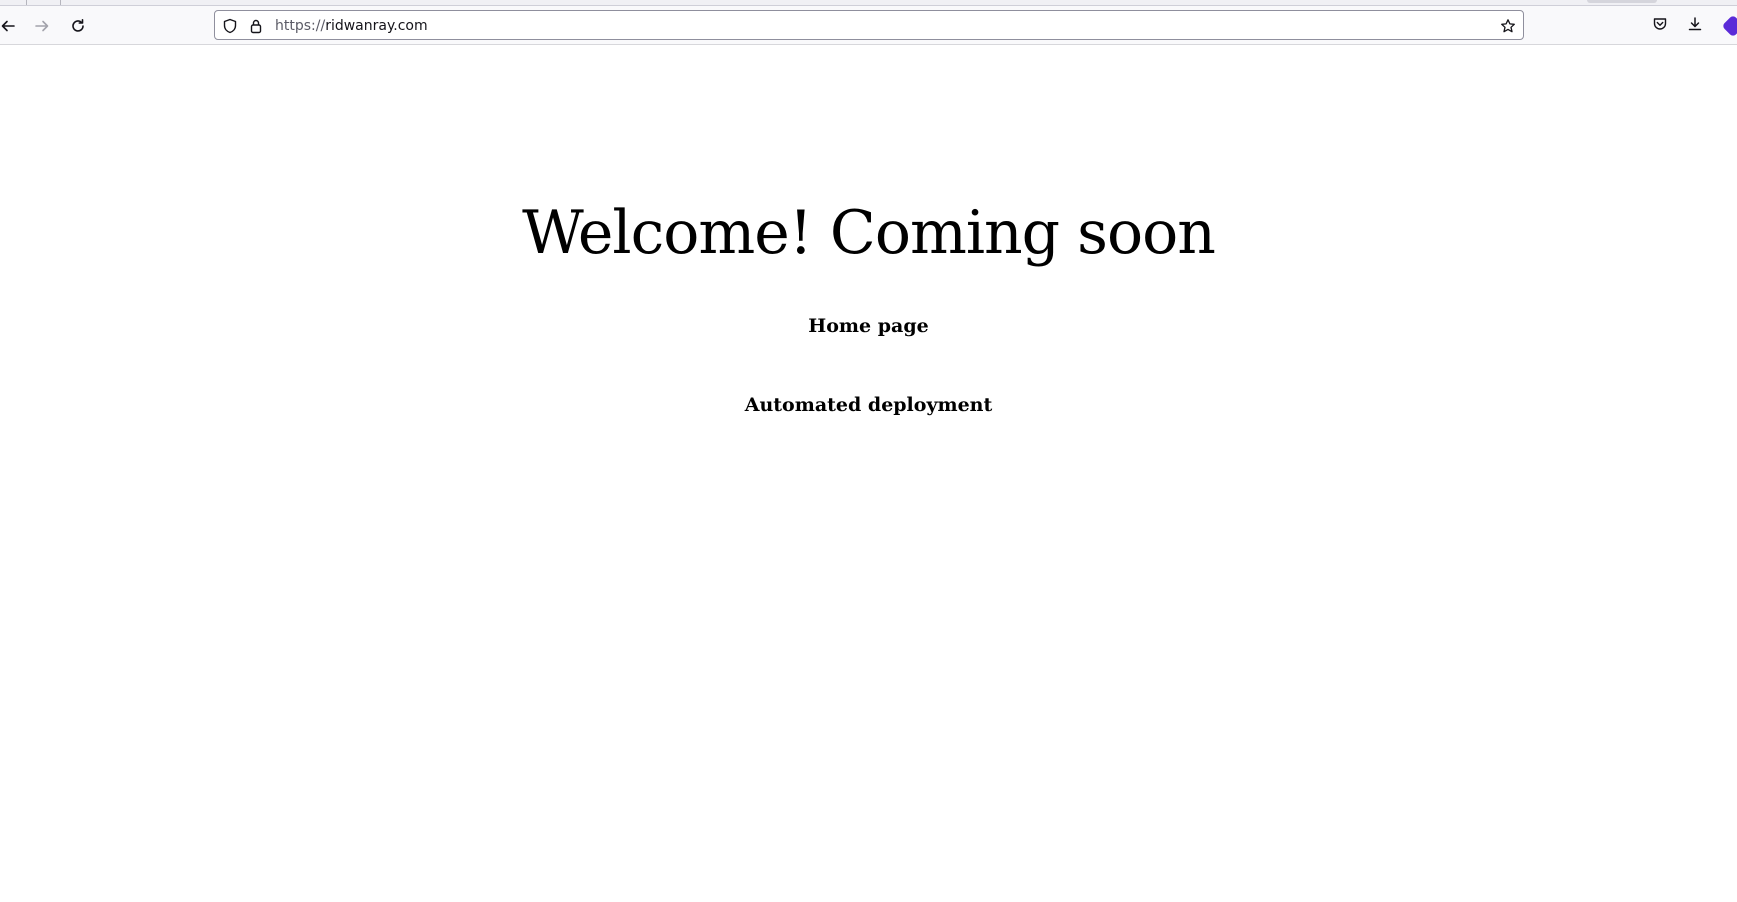 The height and width of the screenshot is (902, 1737). I want to click on page-subtitle-home: Home page, so click(868, 326).